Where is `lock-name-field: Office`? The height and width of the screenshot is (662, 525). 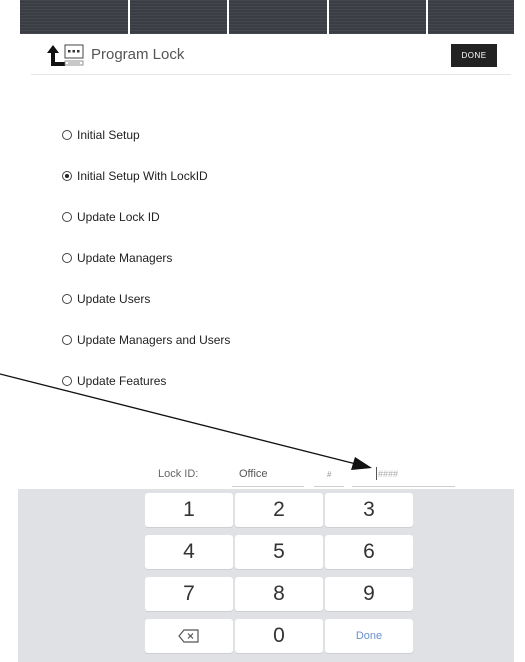 lock-name-field: Office is located at coordinates (253, 474).